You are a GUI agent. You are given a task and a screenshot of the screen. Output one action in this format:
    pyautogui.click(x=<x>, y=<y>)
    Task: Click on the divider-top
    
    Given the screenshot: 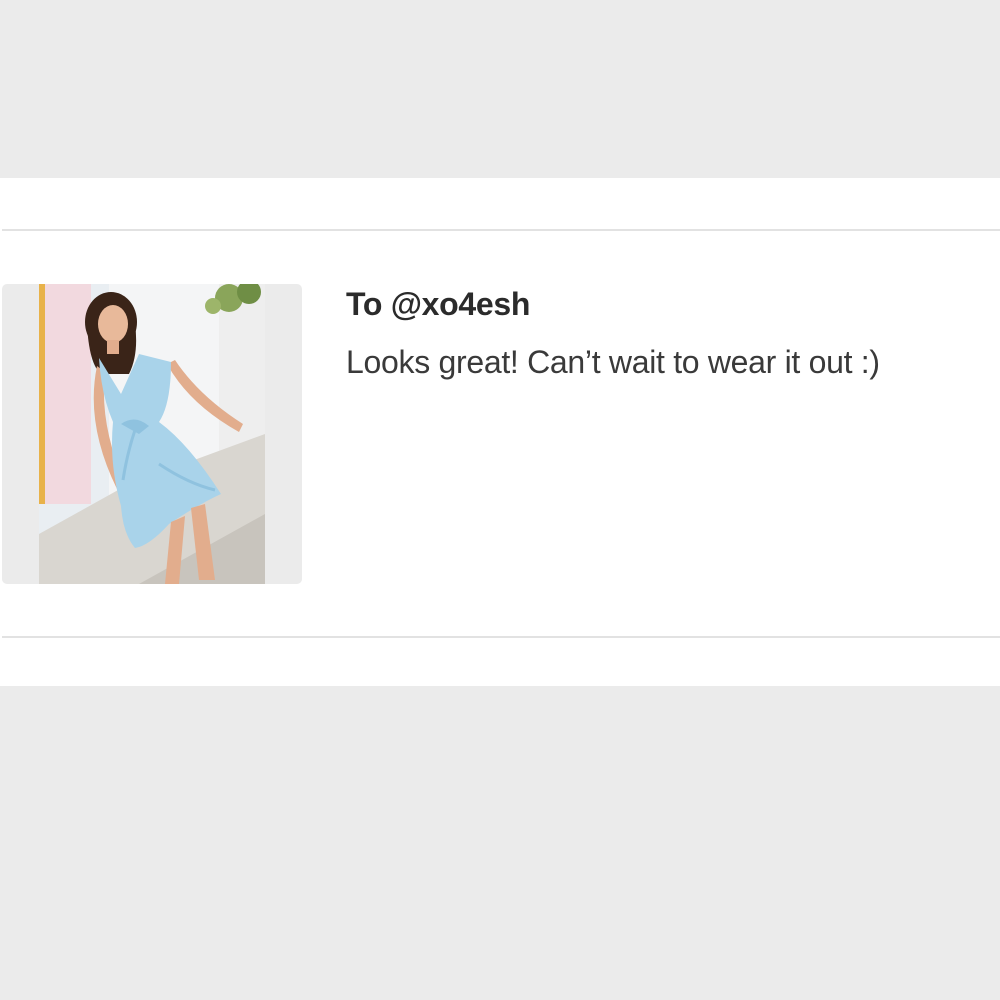 What is the action you would take?
    pyautogui.click(x=501, y=230)
    